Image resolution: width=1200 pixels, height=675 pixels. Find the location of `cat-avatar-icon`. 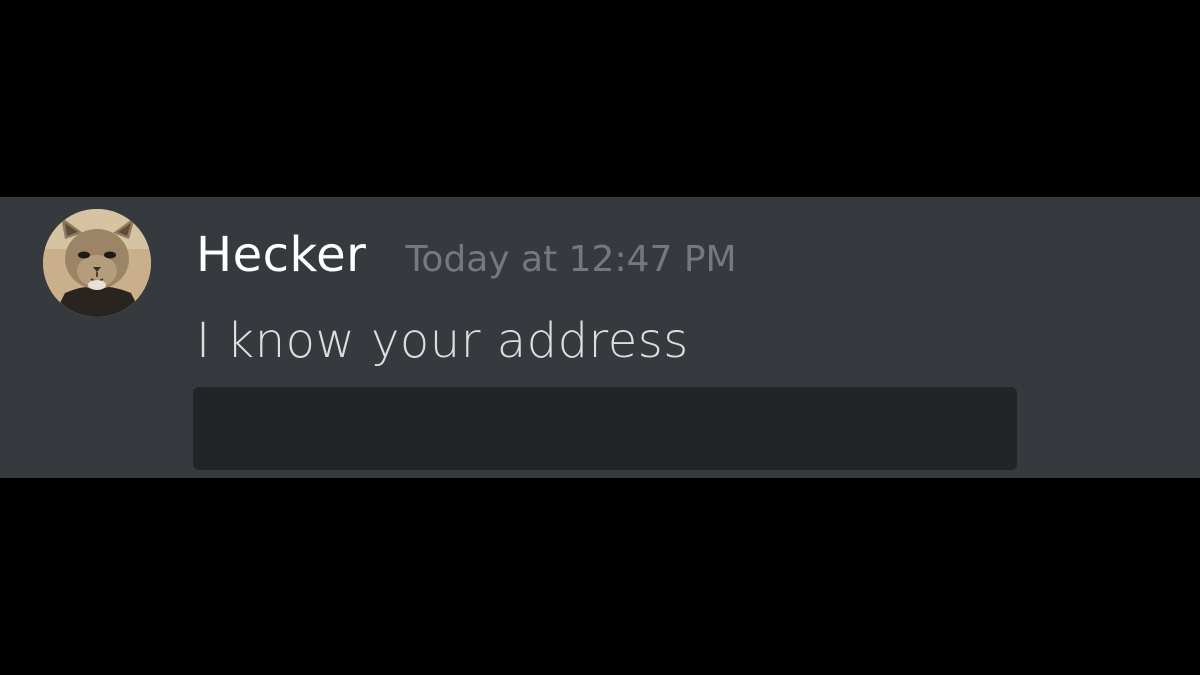

cat-avatar-icon is located at coordinates (97, 263).